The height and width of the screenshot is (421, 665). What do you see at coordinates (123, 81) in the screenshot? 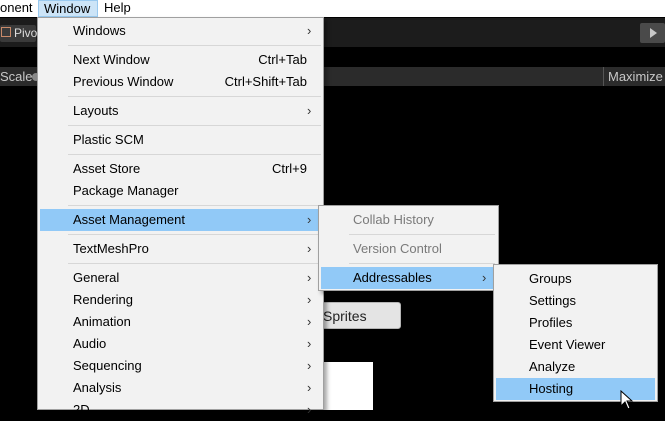
I see `menu-item-label: Previous Window` at bounding box center [123, 81].